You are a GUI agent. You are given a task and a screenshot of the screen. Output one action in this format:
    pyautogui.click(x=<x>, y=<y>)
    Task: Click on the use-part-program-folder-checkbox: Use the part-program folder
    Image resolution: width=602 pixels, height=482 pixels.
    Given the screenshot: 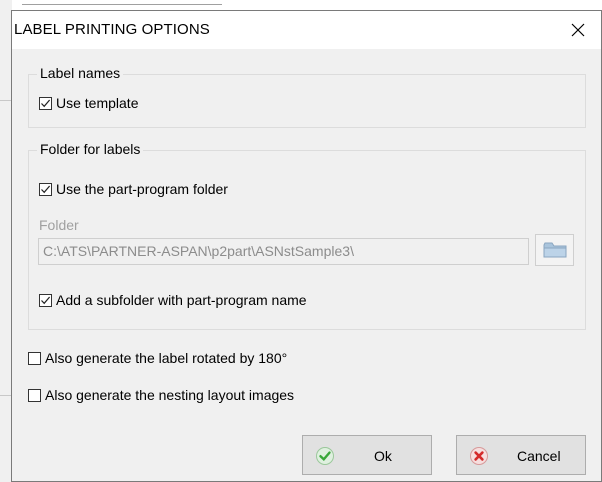 What is the action you would take?
    pyautogui.click(x=133, y=189)
    